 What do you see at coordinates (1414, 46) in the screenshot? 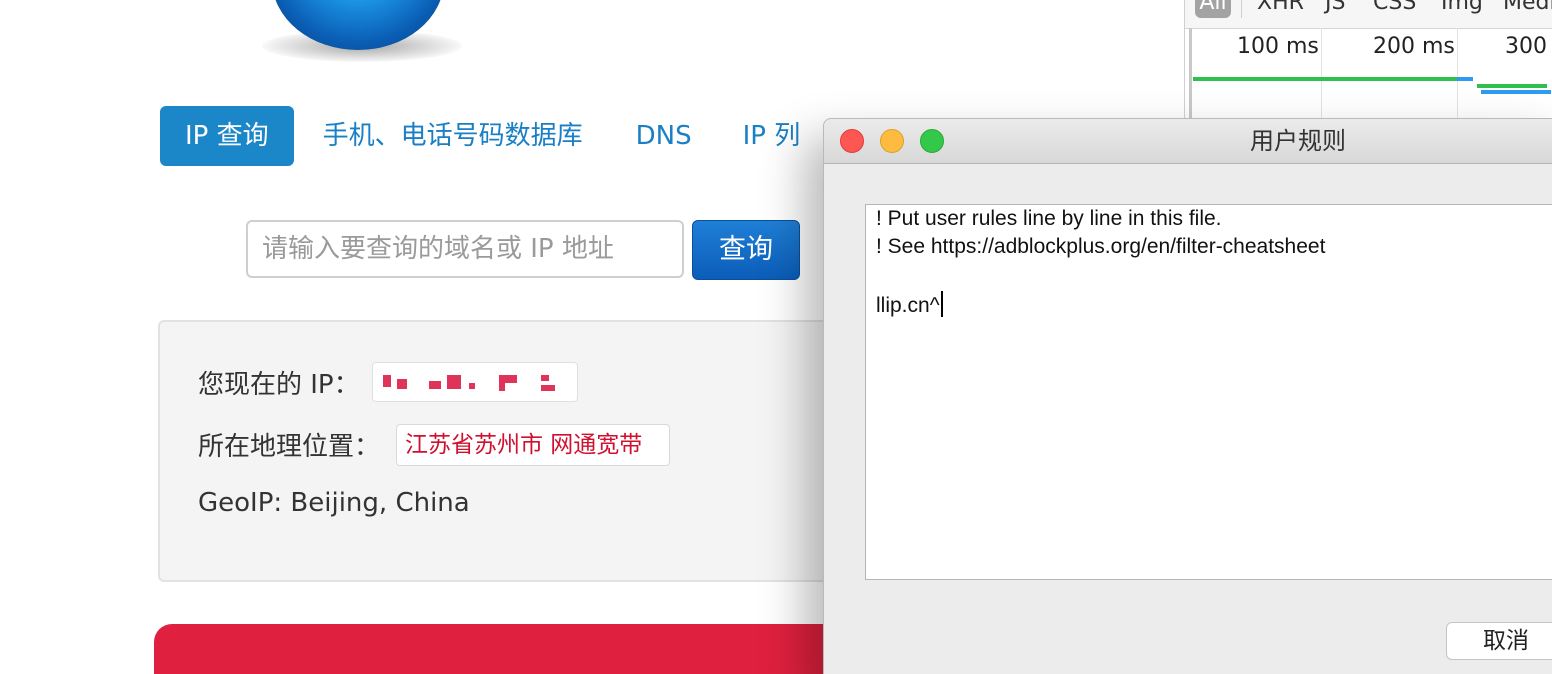
I see `timeline-tick-200ms: 200 ms` at bounding box center [1414, 46].